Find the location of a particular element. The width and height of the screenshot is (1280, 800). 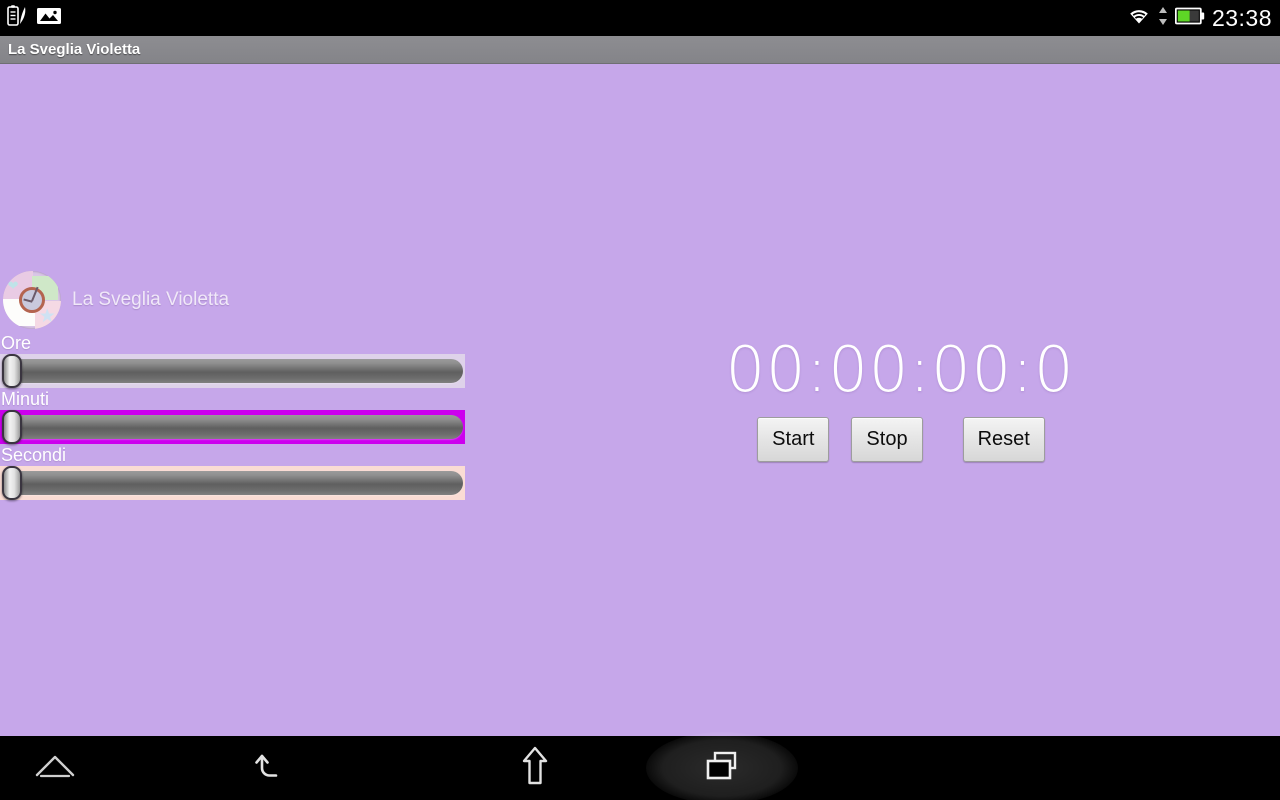

status-bar-system-icons: 23:38 is located at coordinates (1203, 18).